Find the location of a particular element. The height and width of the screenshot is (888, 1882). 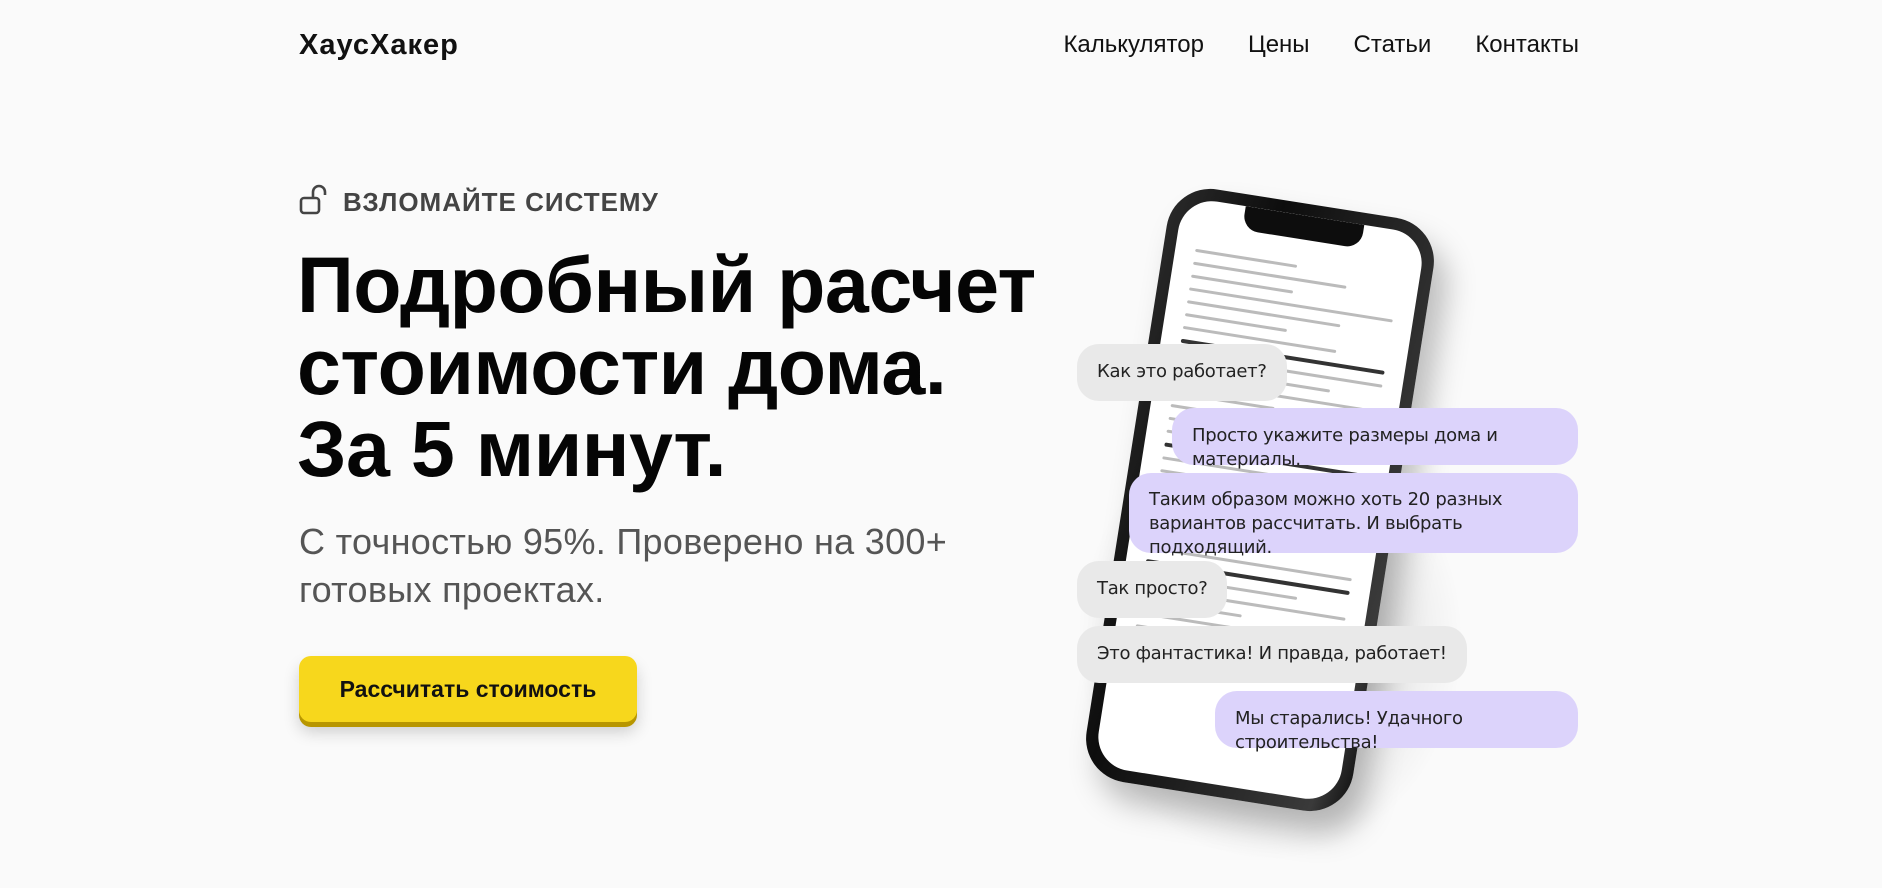

chat-bubble-answer-1: Просто укажите размеры дома и материалы. is located at coordinates (1375, 439).